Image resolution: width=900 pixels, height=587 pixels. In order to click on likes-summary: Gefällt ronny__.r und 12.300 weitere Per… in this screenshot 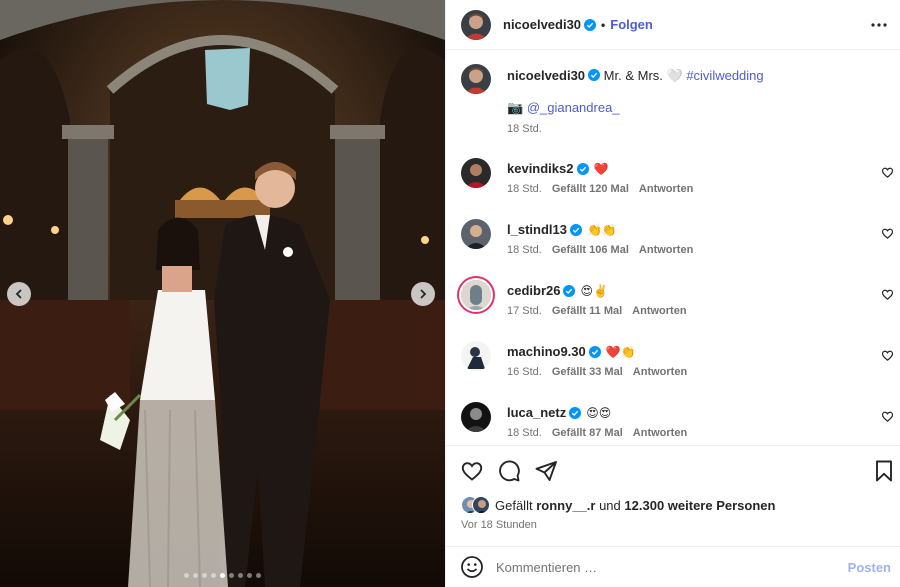, I will do `click(618, 505)`.